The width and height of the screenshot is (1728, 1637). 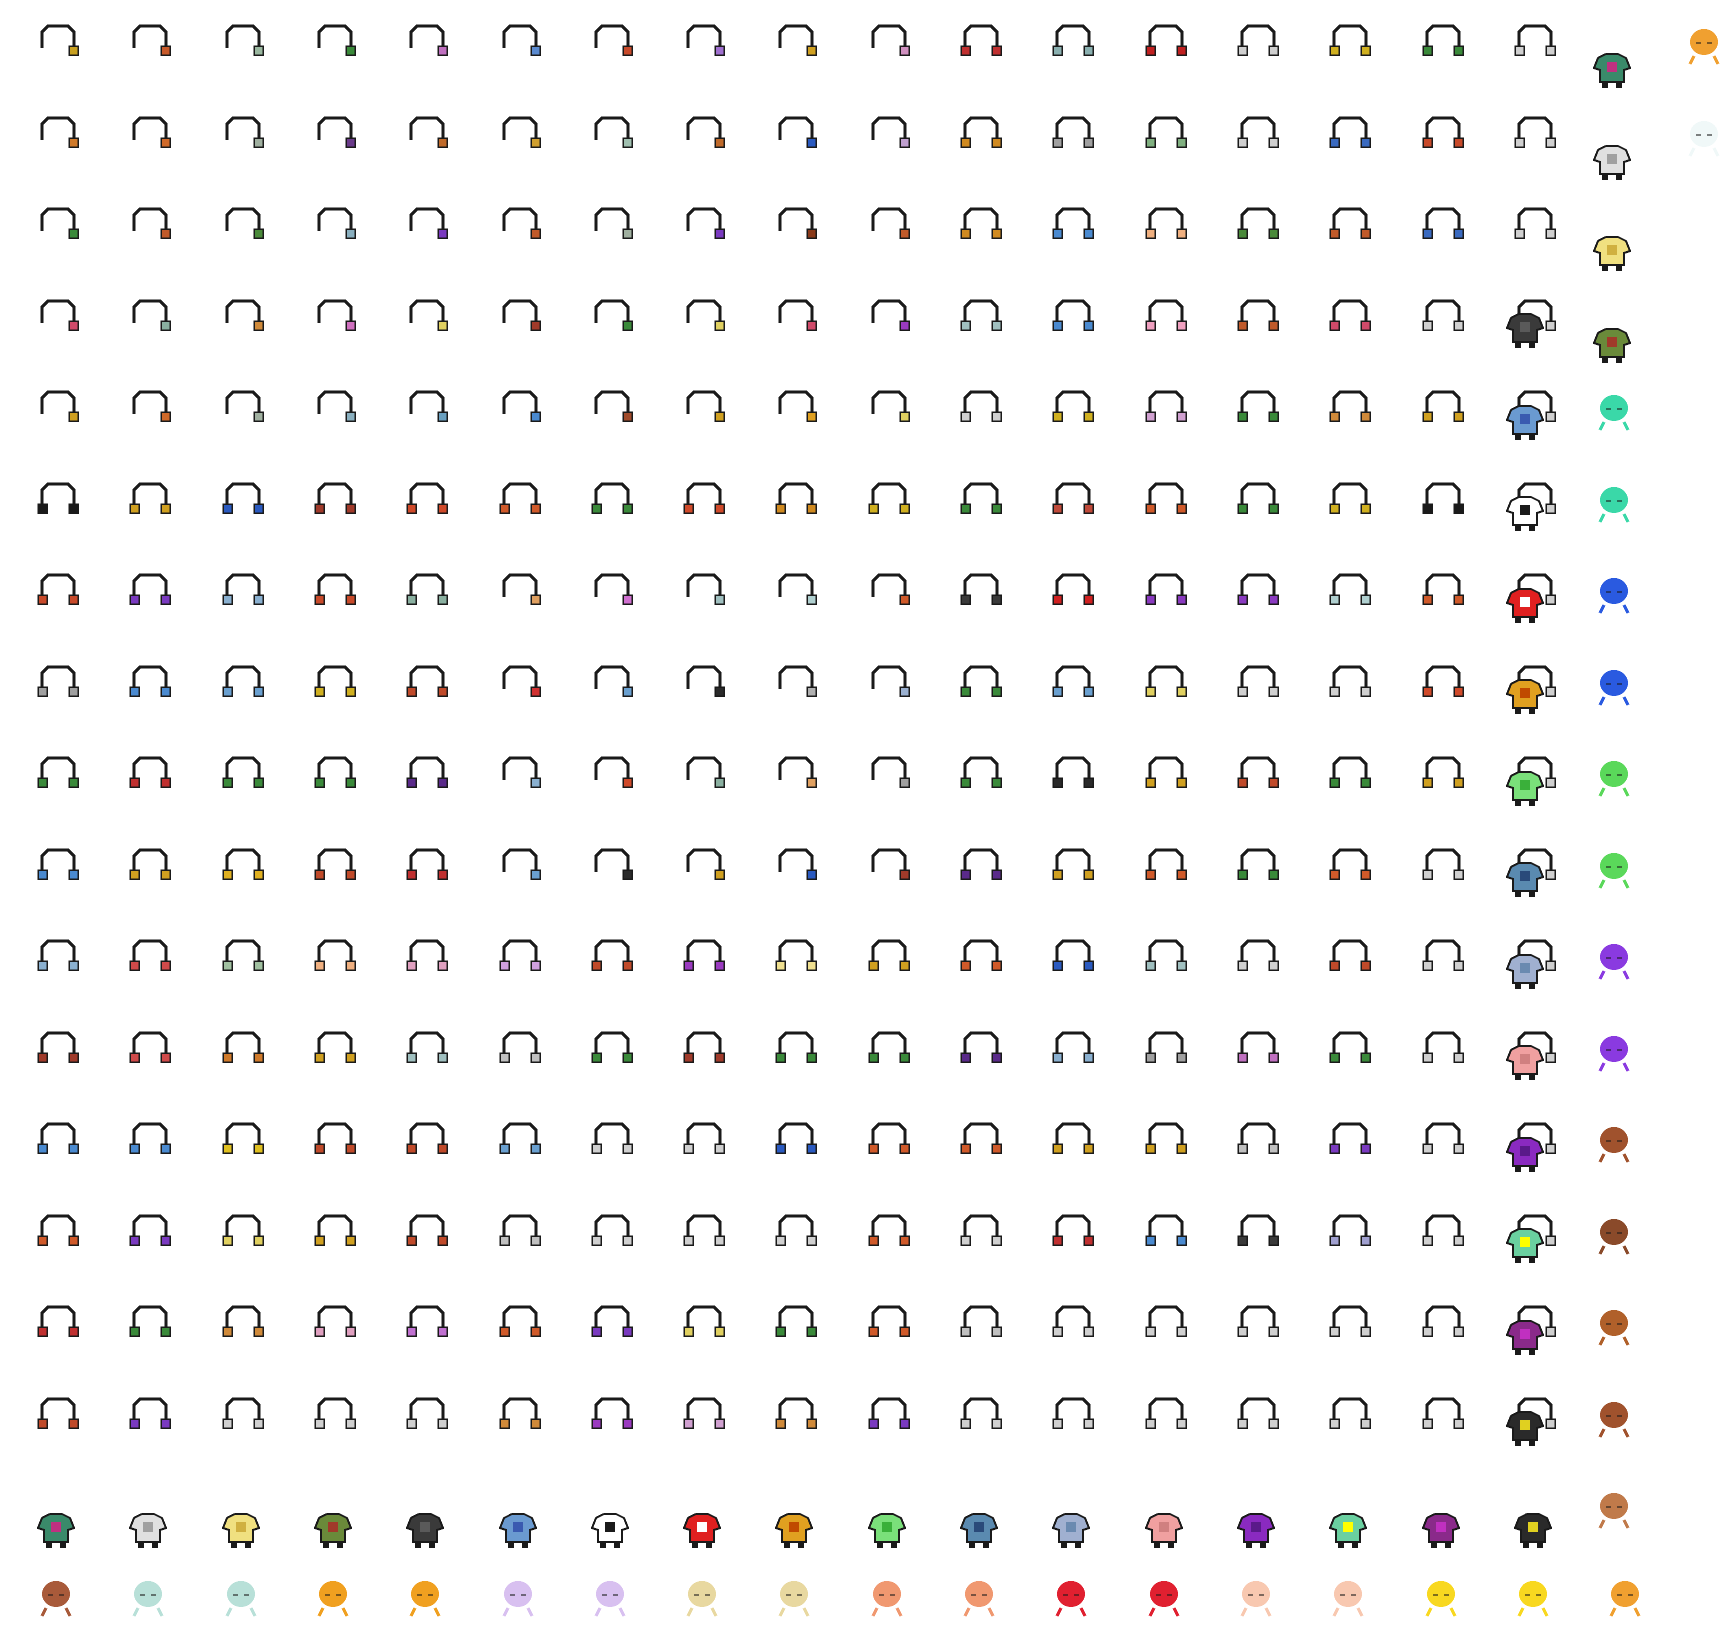 I want to click on headphone-sprite-r8-c2, so click(x=150, y=683).